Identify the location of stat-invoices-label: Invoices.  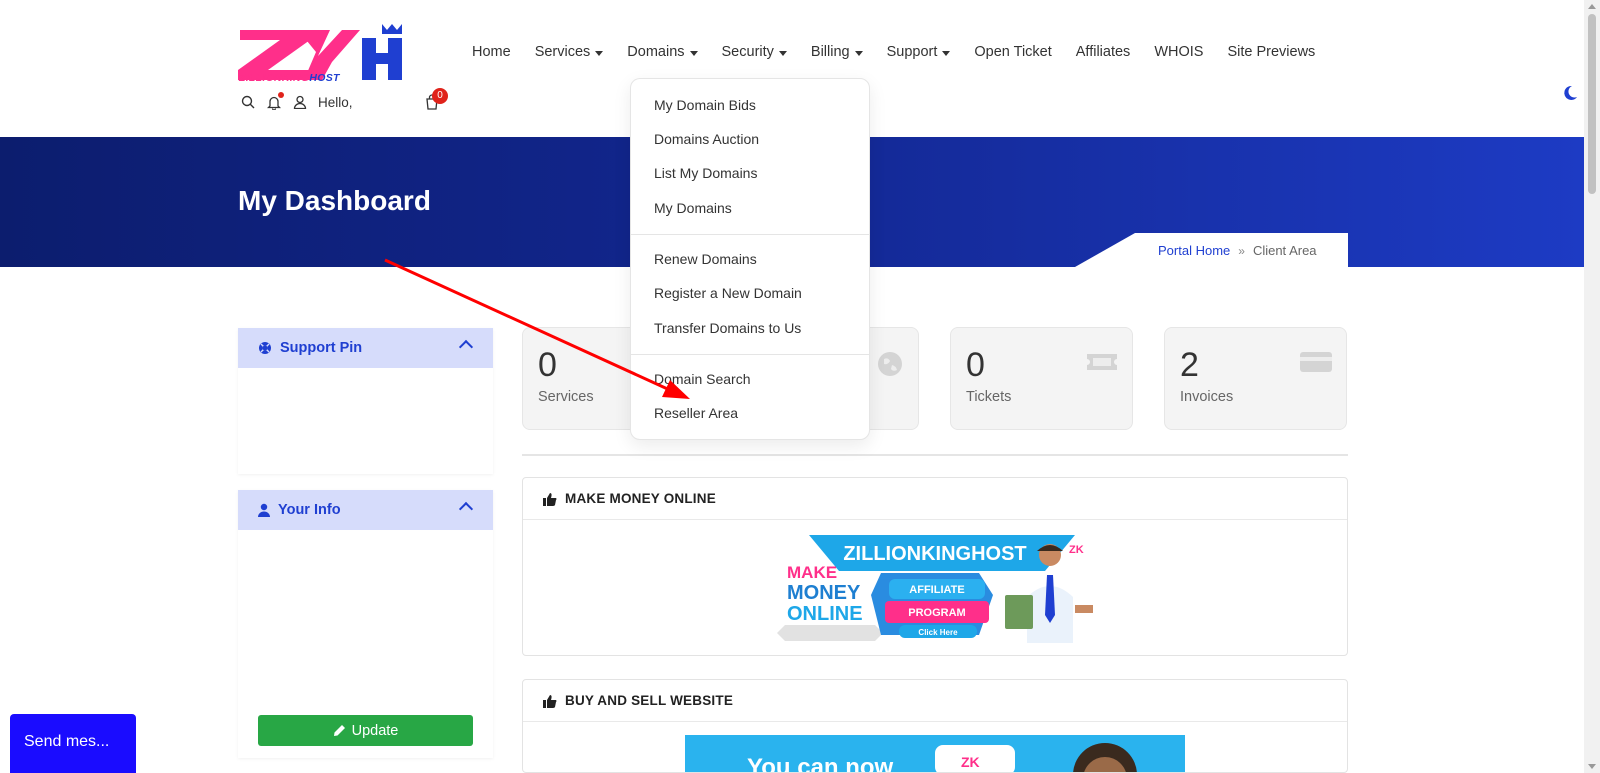
(1207, 397).